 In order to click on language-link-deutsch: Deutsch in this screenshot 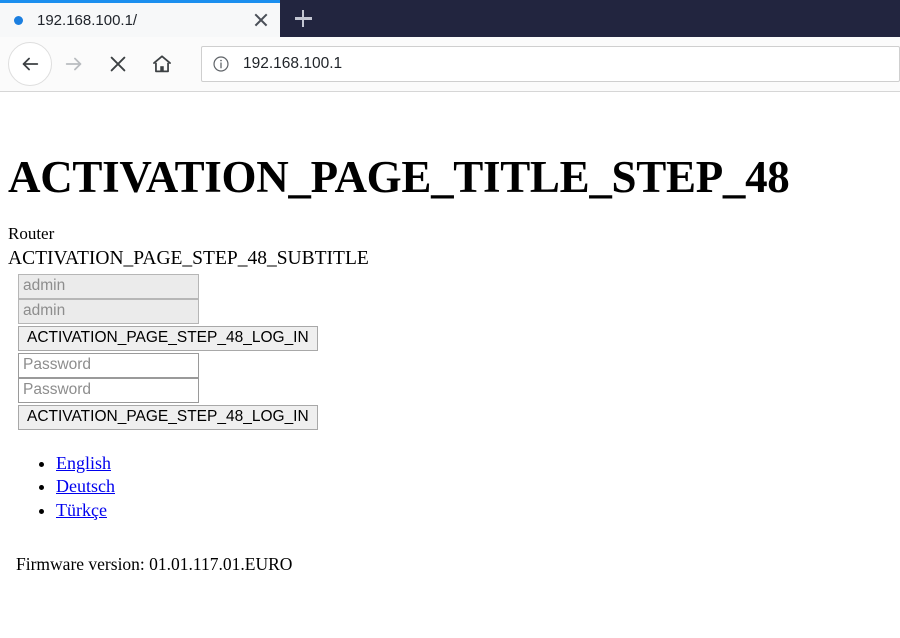, I will do `click(85, 486)`.